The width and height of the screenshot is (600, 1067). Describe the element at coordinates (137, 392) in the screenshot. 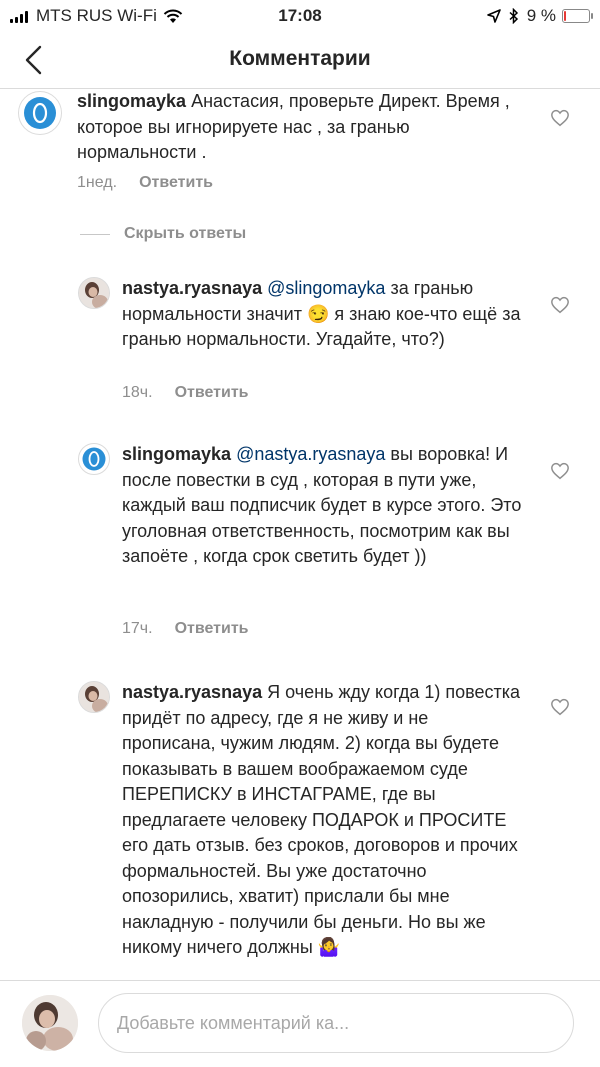

I see `comment-time: 18ч.` at that location.